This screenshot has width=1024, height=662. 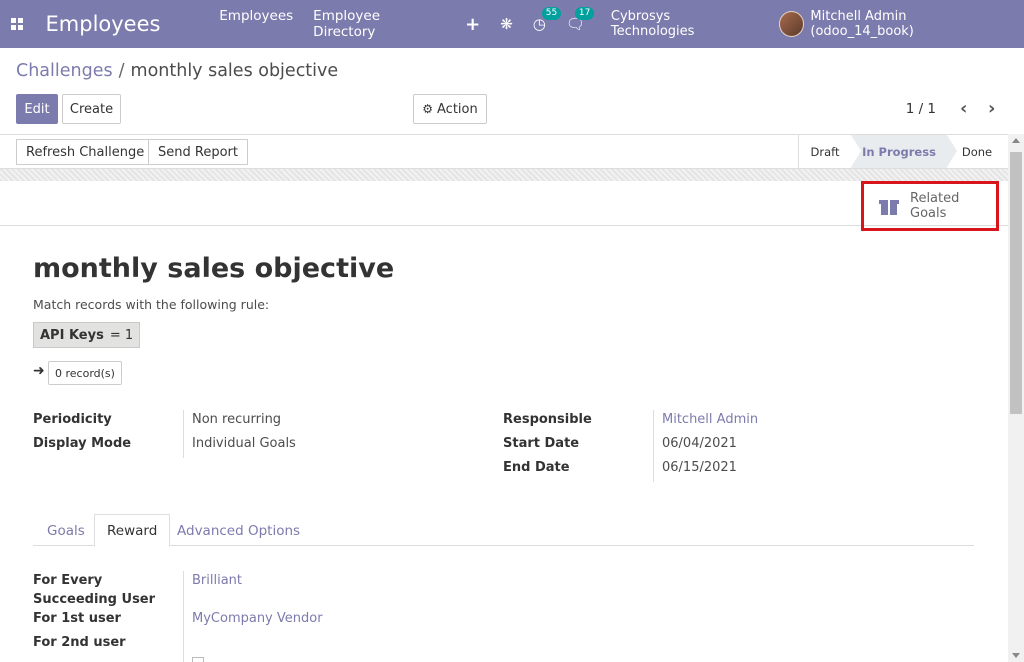 What do you see at coordinates (699, 467) in the screenshot?
I see `end-date-value: 06/15/2021` at bounding box center [699, 467].